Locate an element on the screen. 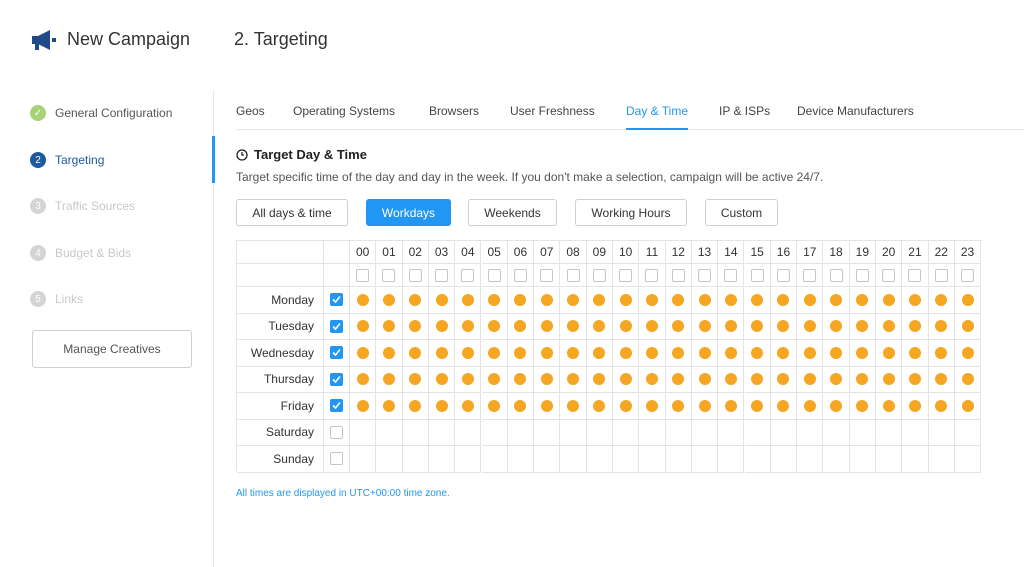 Image resolution: width=1024 pixels, height=567 pixels. sidebar-step-targeting: 2 Targeting is located at coordinates (67, 160).